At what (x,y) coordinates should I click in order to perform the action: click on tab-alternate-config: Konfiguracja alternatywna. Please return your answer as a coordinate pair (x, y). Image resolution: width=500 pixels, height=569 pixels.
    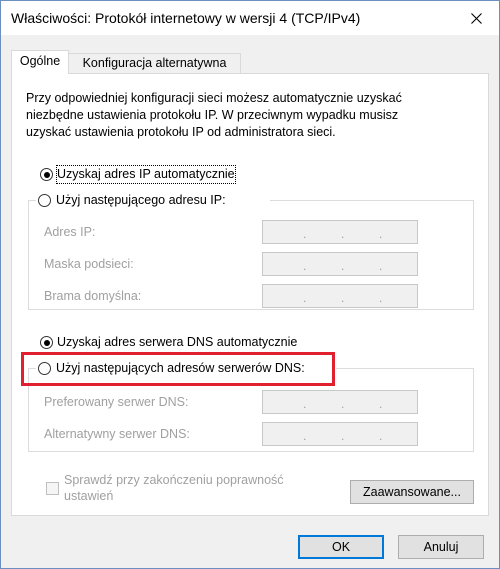
    Looking at the image, I should click on (155, 63).